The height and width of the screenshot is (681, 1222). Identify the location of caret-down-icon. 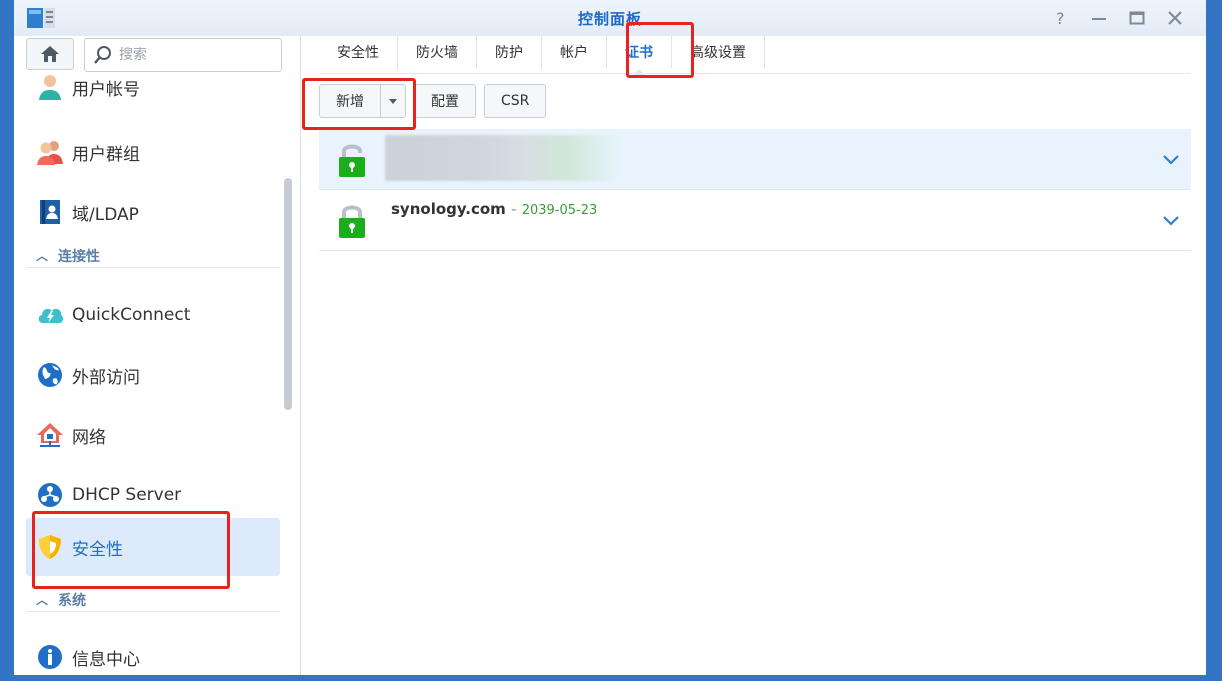
(393, 101).